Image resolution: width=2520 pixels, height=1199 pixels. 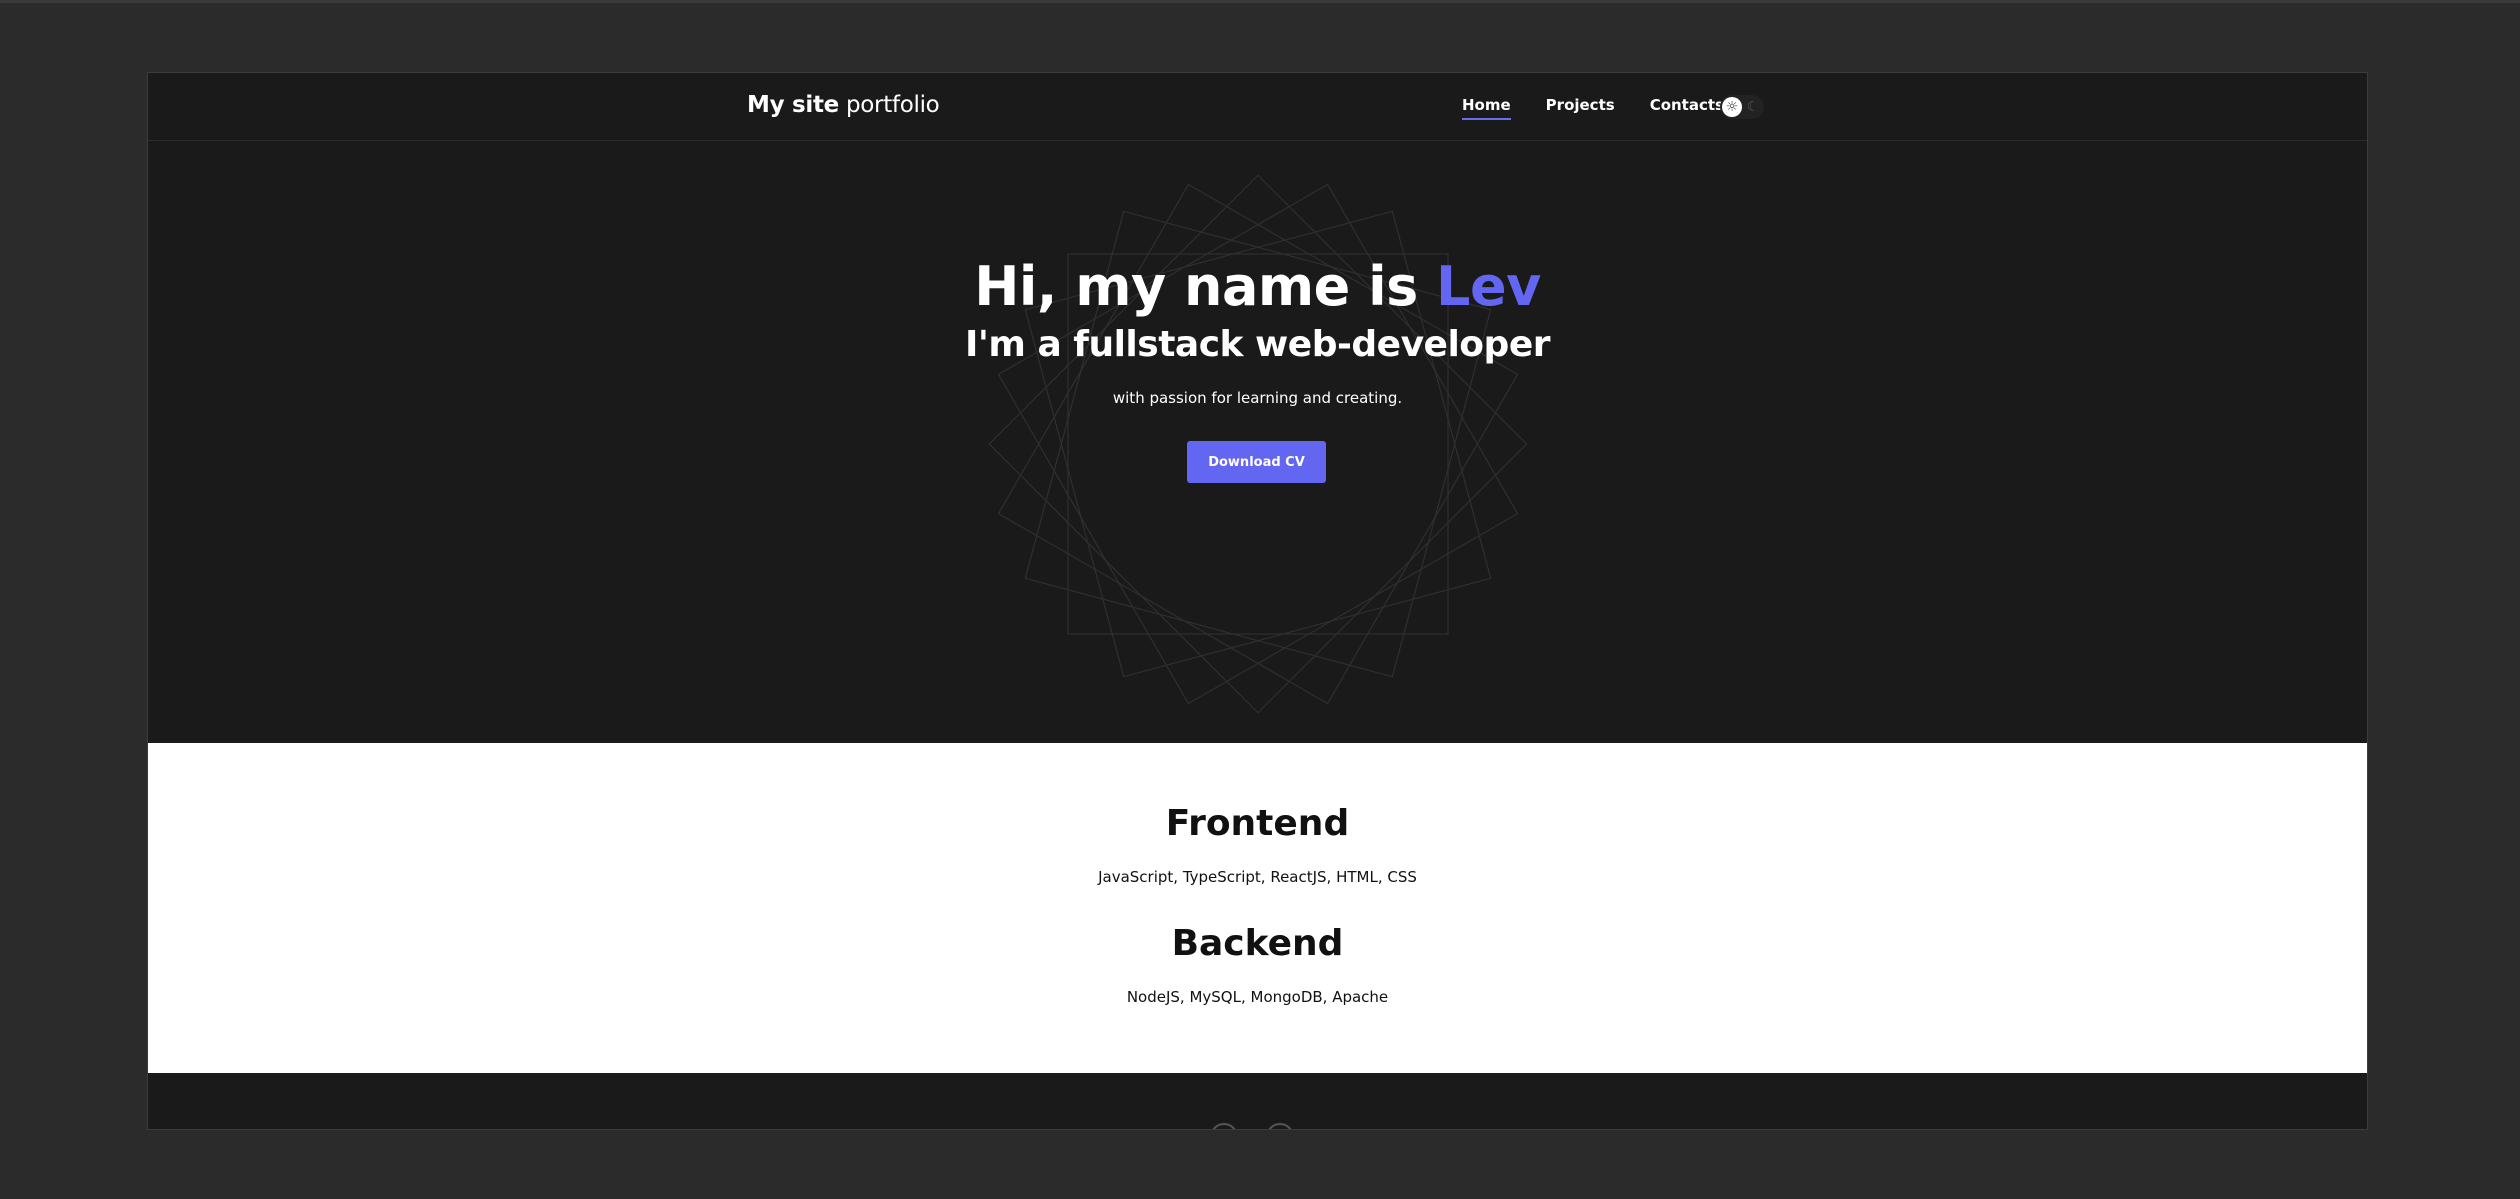 What do you see at coordinates (1257, 398) in the screenshot?
I see `hero-tagline: with passion for learning and creating.` at bounding box center [1257, 398].